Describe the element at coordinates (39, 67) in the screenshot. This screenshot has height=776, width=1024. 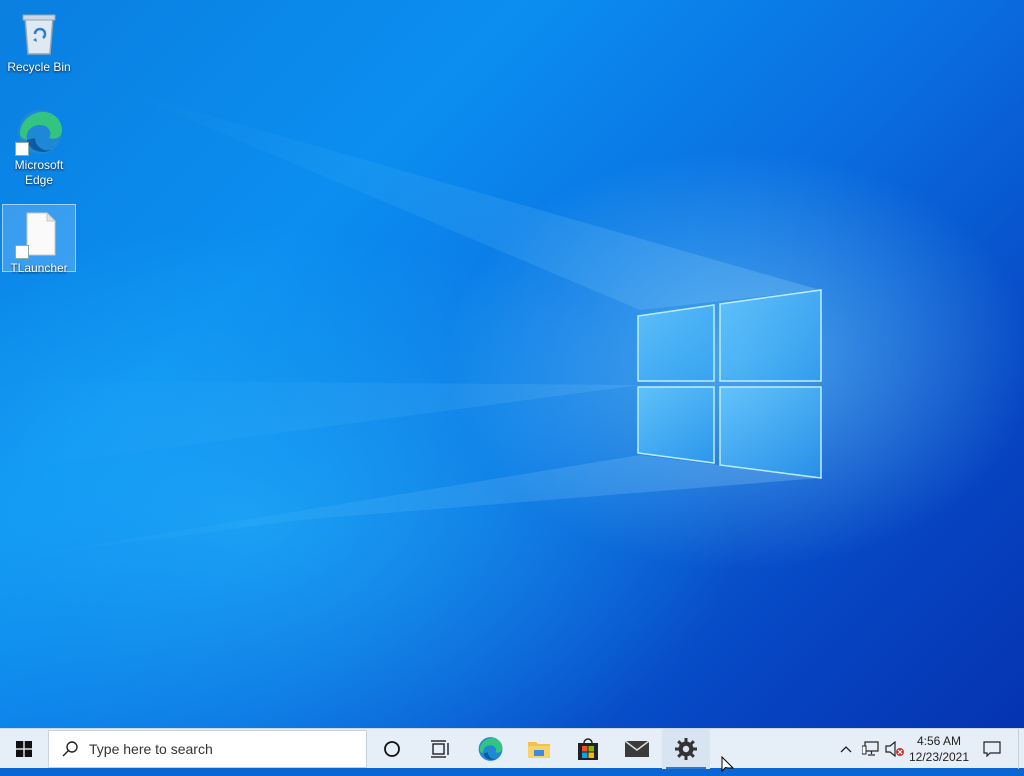
I see `recycle-bin-label: Recycle Bin` at that location.